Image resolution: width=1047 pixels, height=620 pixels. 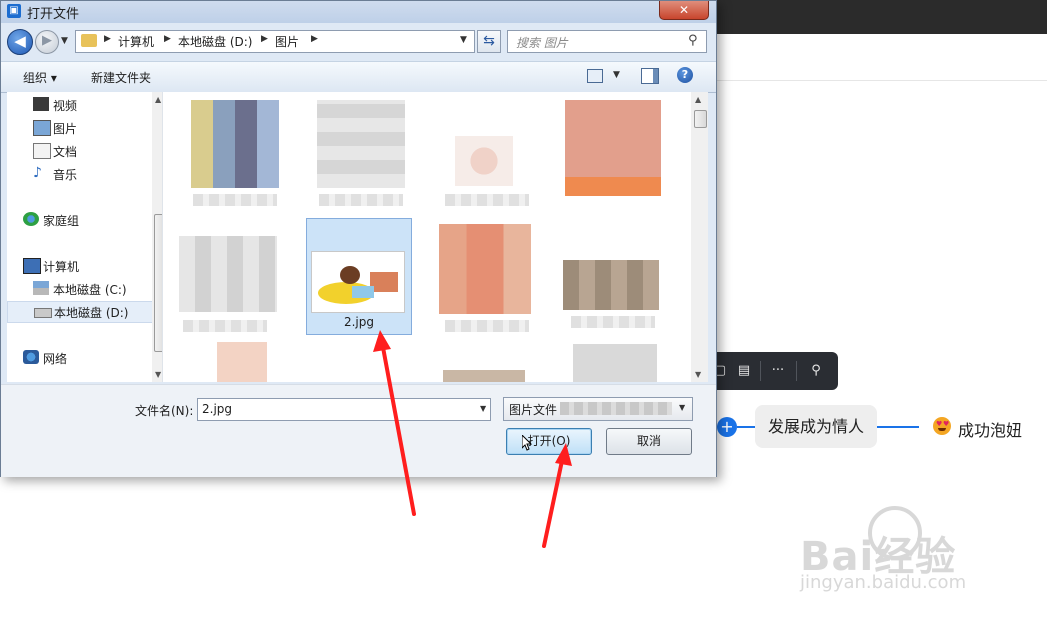 What do you see at coordinates (363, 292) in the screenshot?
I see `illustration-book` at bounding box center [363, 292].